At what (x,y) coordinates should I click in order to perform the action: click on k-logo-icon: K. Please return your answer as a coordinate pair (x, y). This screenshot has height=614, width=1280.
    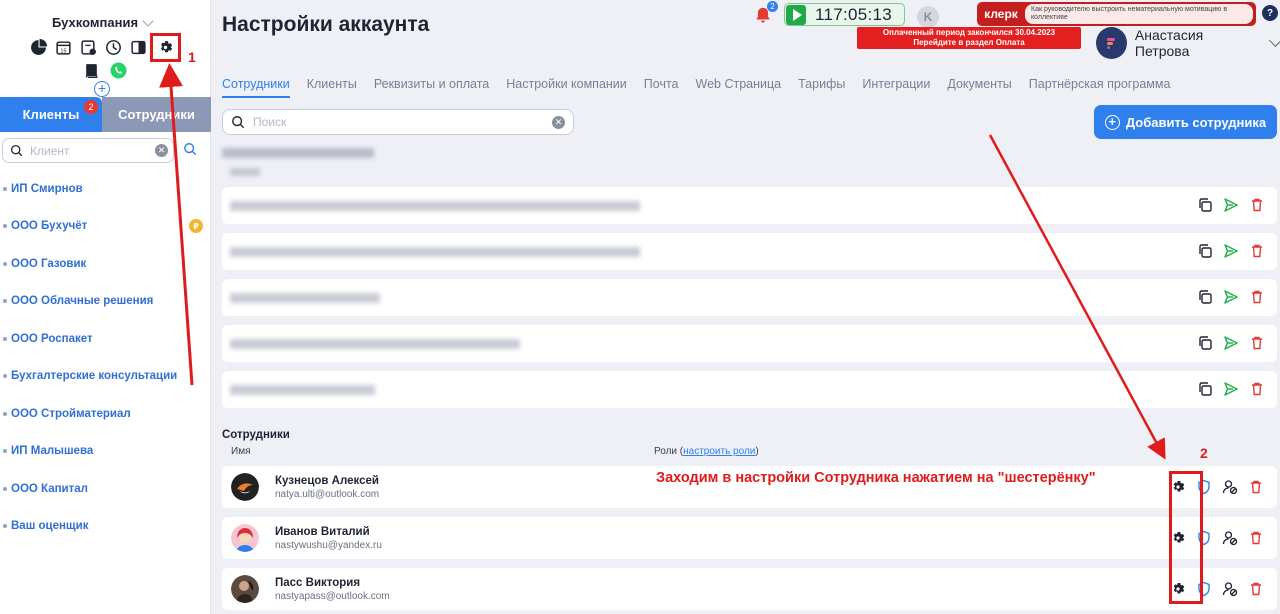
    Looking at the image, I should click on (928, 17).